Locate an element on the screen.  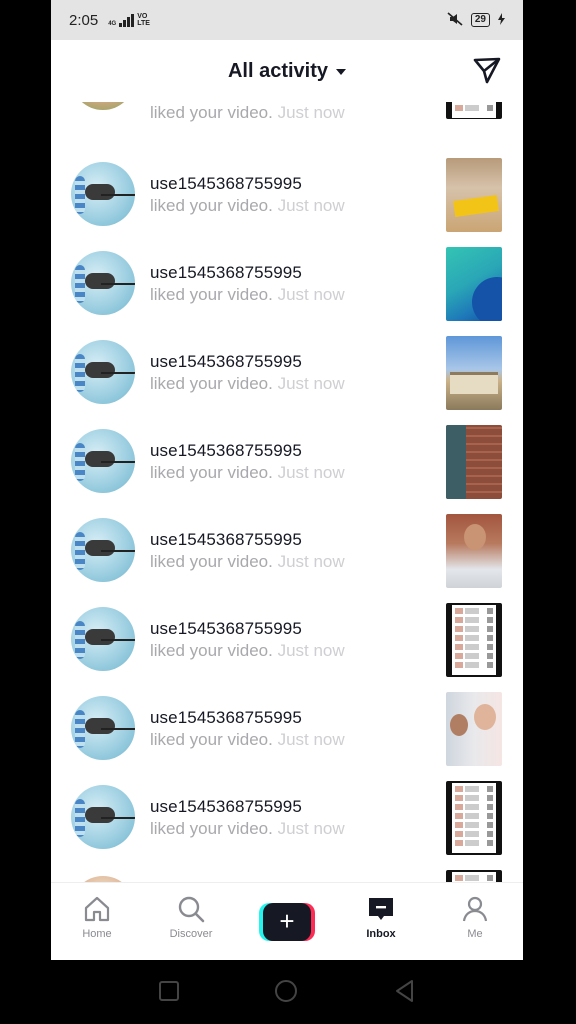
nav-me: Me is located at coordinates (475, 916).